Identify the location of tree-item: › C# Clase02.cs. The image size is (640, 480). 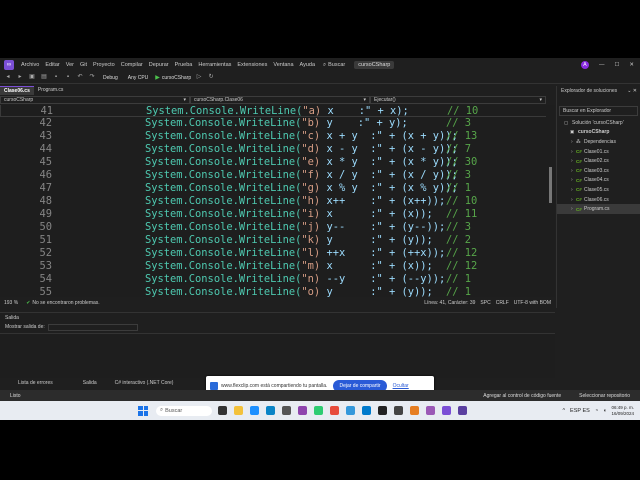
(598, 161).